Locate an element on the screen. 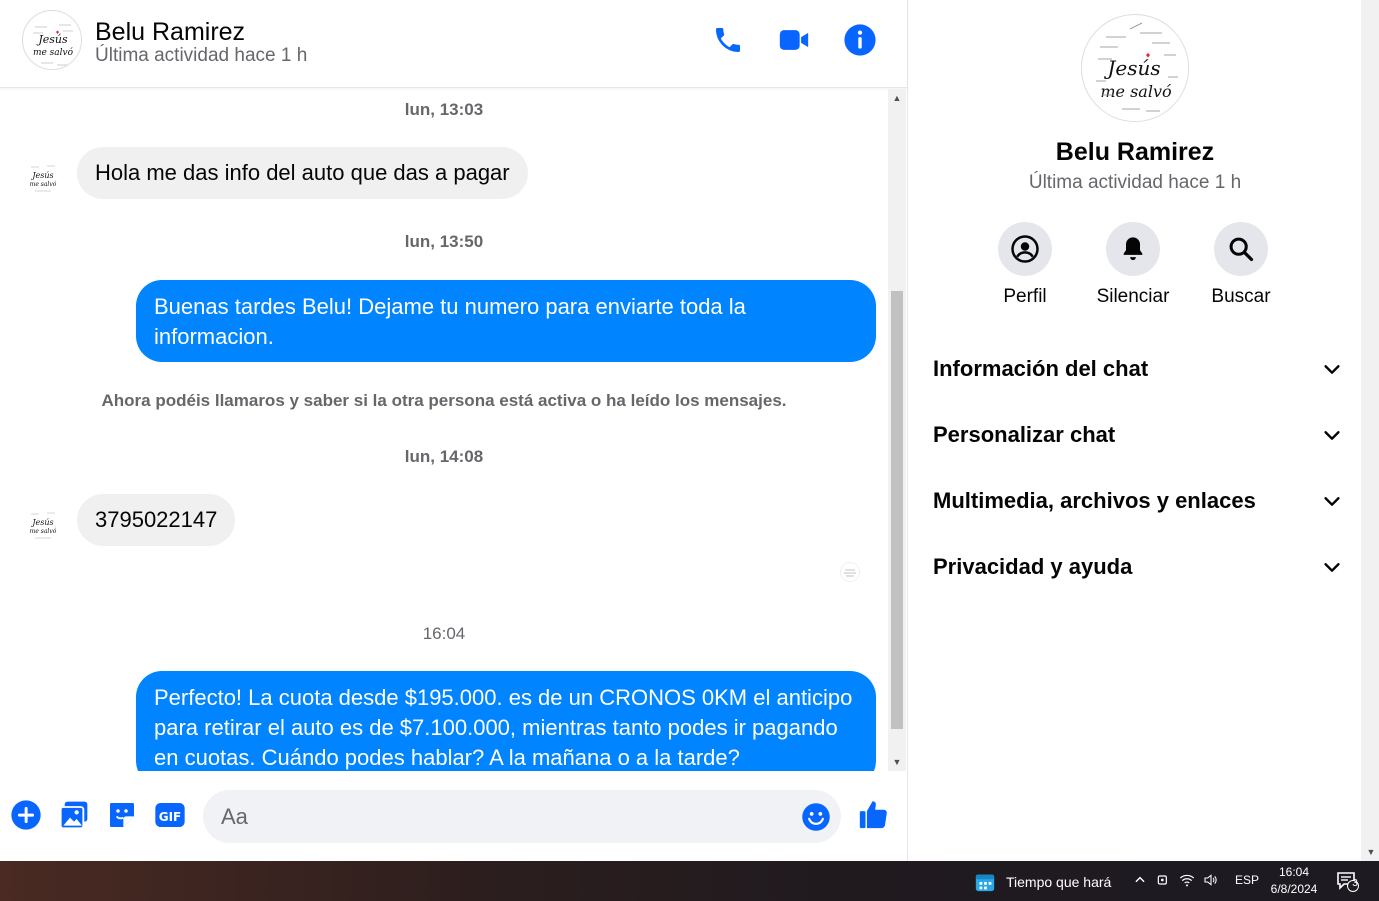 The height and width of the screenshot is (901, 1379). weather-widget: Tiempo que hará is located at coordinates (1042, 882).